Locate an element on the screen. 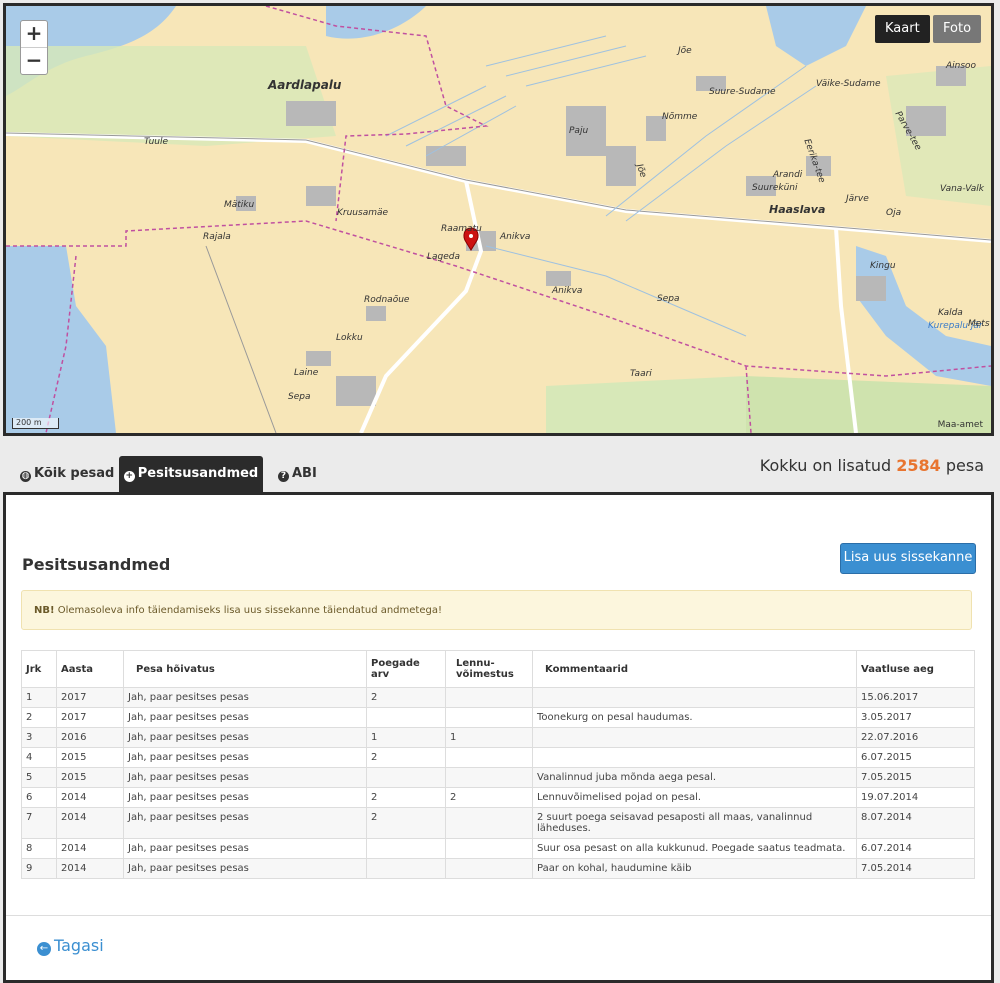 This screenshot has height=983, width=1000. col-lennu: Lennu-võimestus is located at coordinates (489, 669).